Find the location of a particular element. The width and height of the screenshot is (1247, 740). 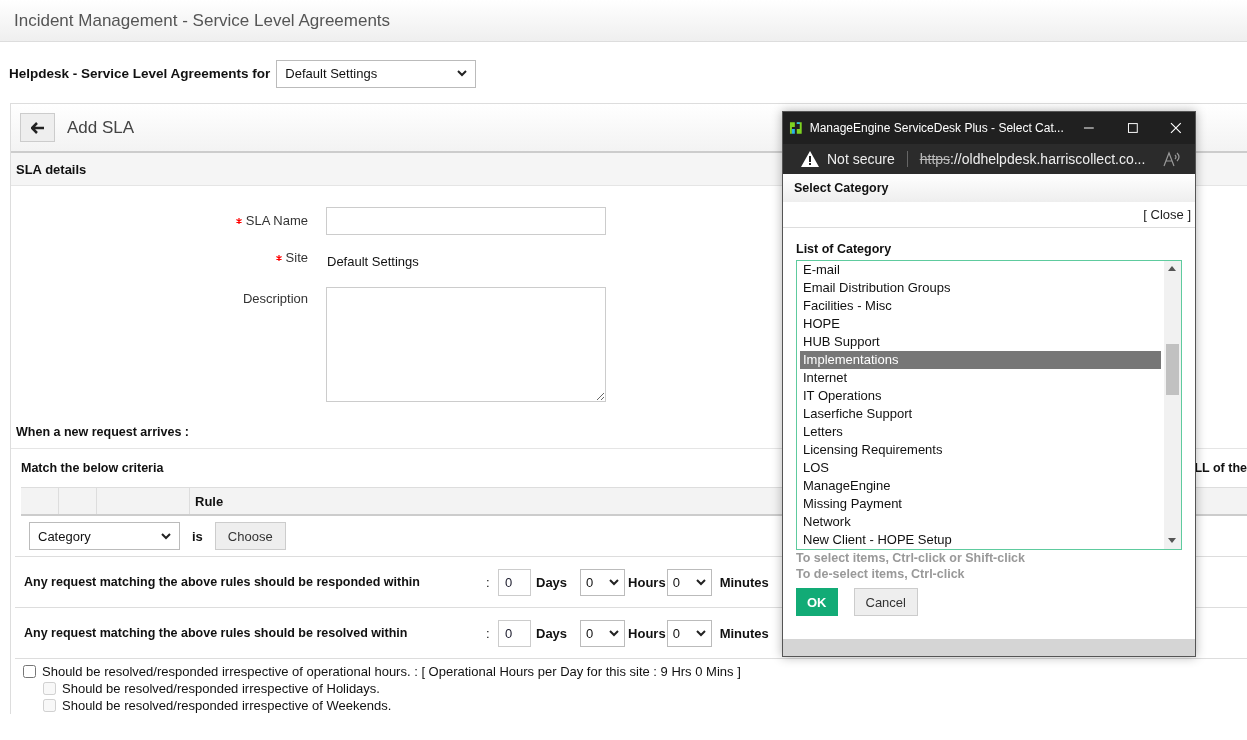

category-option: Email Distribution Groups is located at coordinates (980, 288).